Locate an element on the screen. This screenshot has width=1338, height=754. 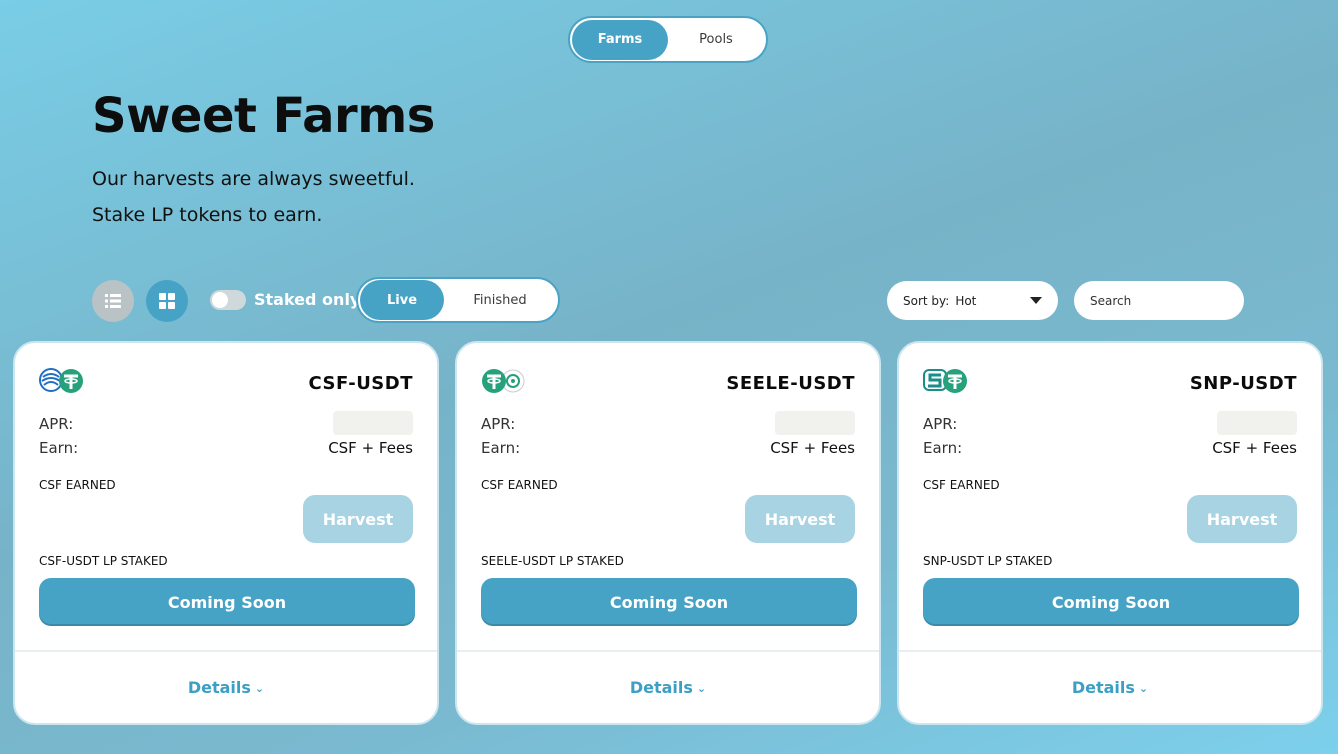
grid-icon is located at coordinates (167, 301).